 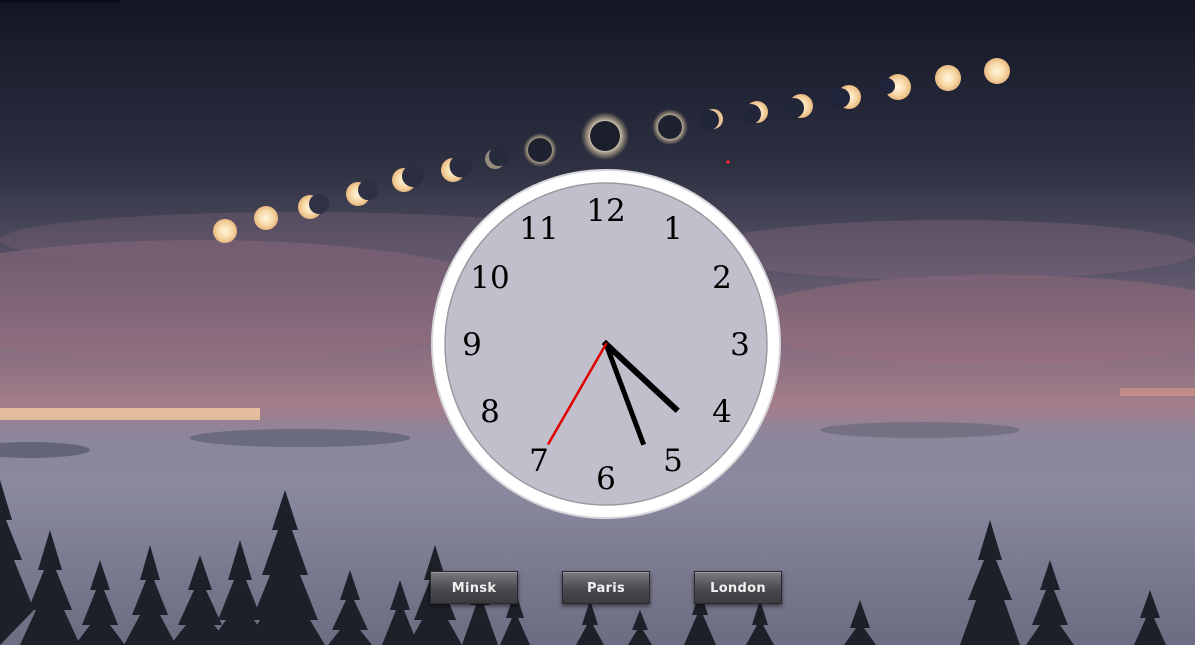 I want to click on clock-numeral-3: 3, so click(x=740, y=345).